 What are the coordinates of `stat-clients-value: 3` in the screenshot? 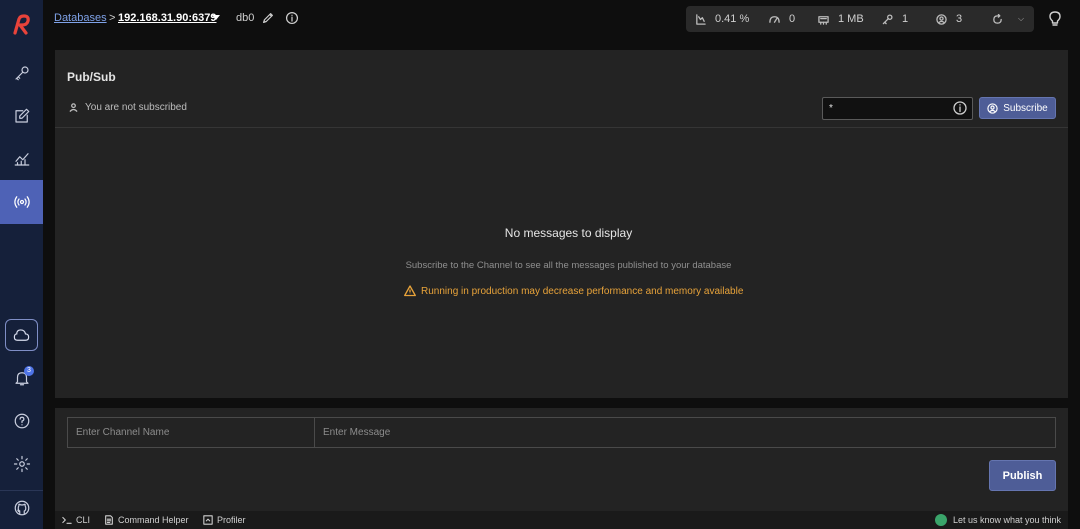 It's located at (959, 19).